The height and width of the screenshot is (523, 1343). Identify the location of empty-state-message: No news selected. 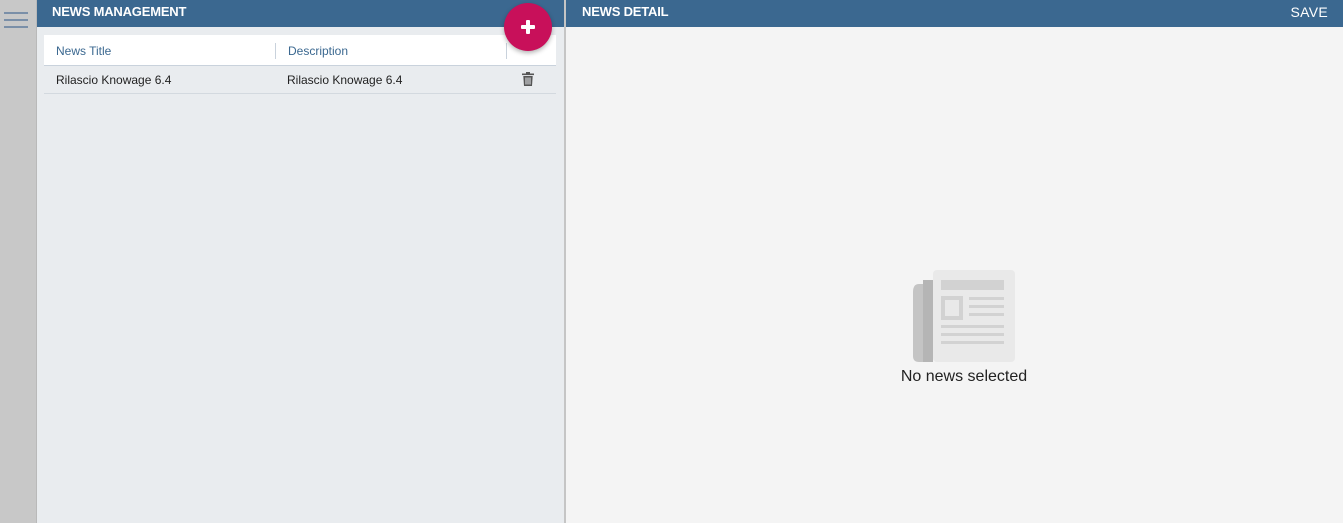
(964, 376).